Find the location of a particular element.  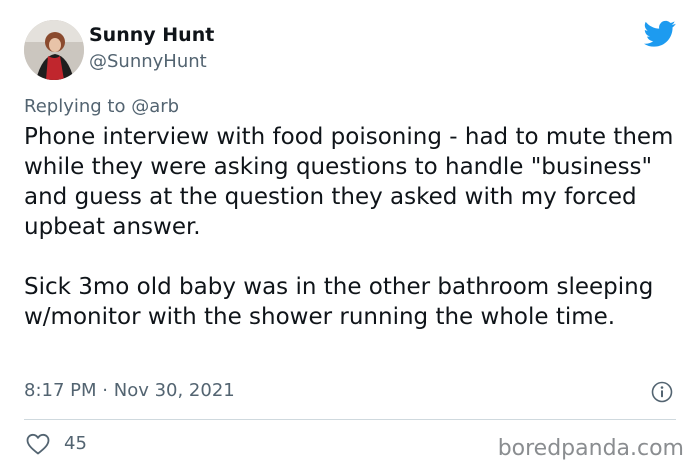

divider is located at coordinates (350, 419).